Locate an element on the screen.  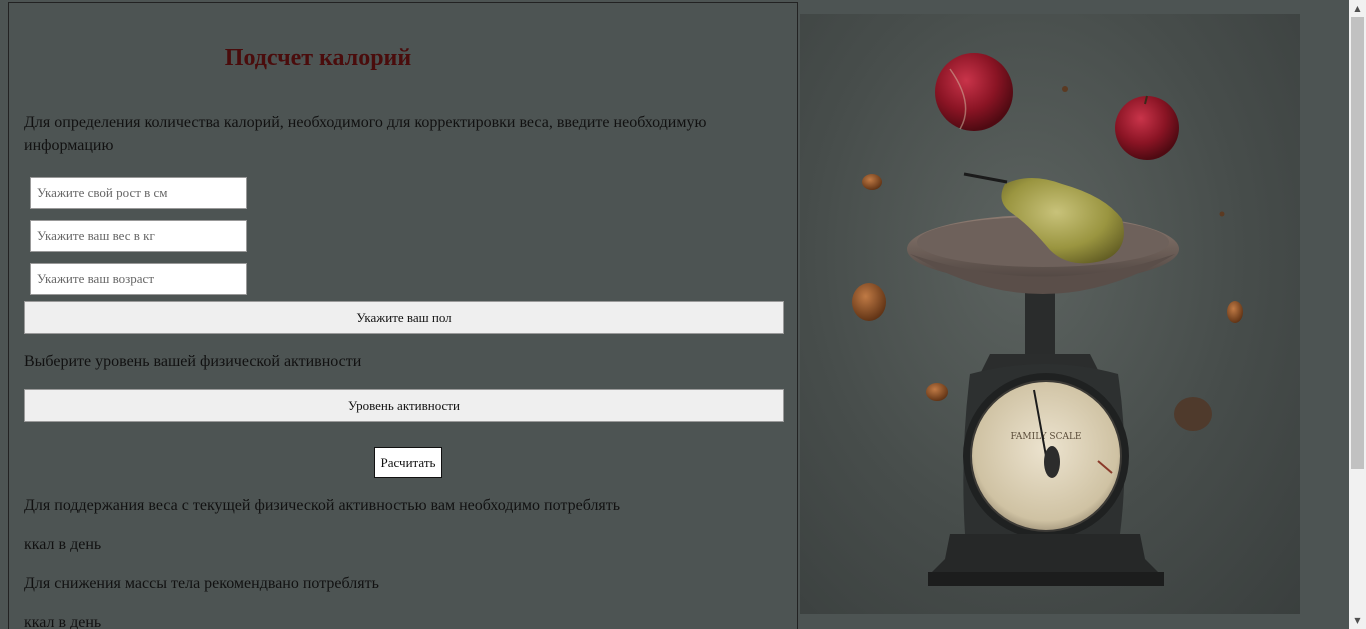
maintain-result-unit: ккал в день is located at coordinates (63, 544).